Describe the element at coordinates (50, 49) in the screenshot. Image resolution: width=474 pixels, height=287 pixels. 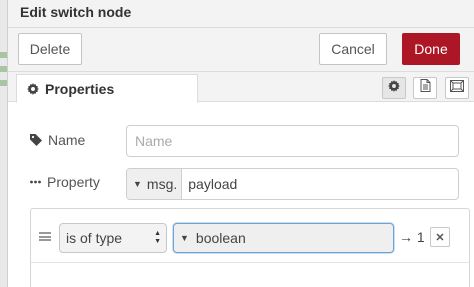
I see `delete-button: Delete` at that location.